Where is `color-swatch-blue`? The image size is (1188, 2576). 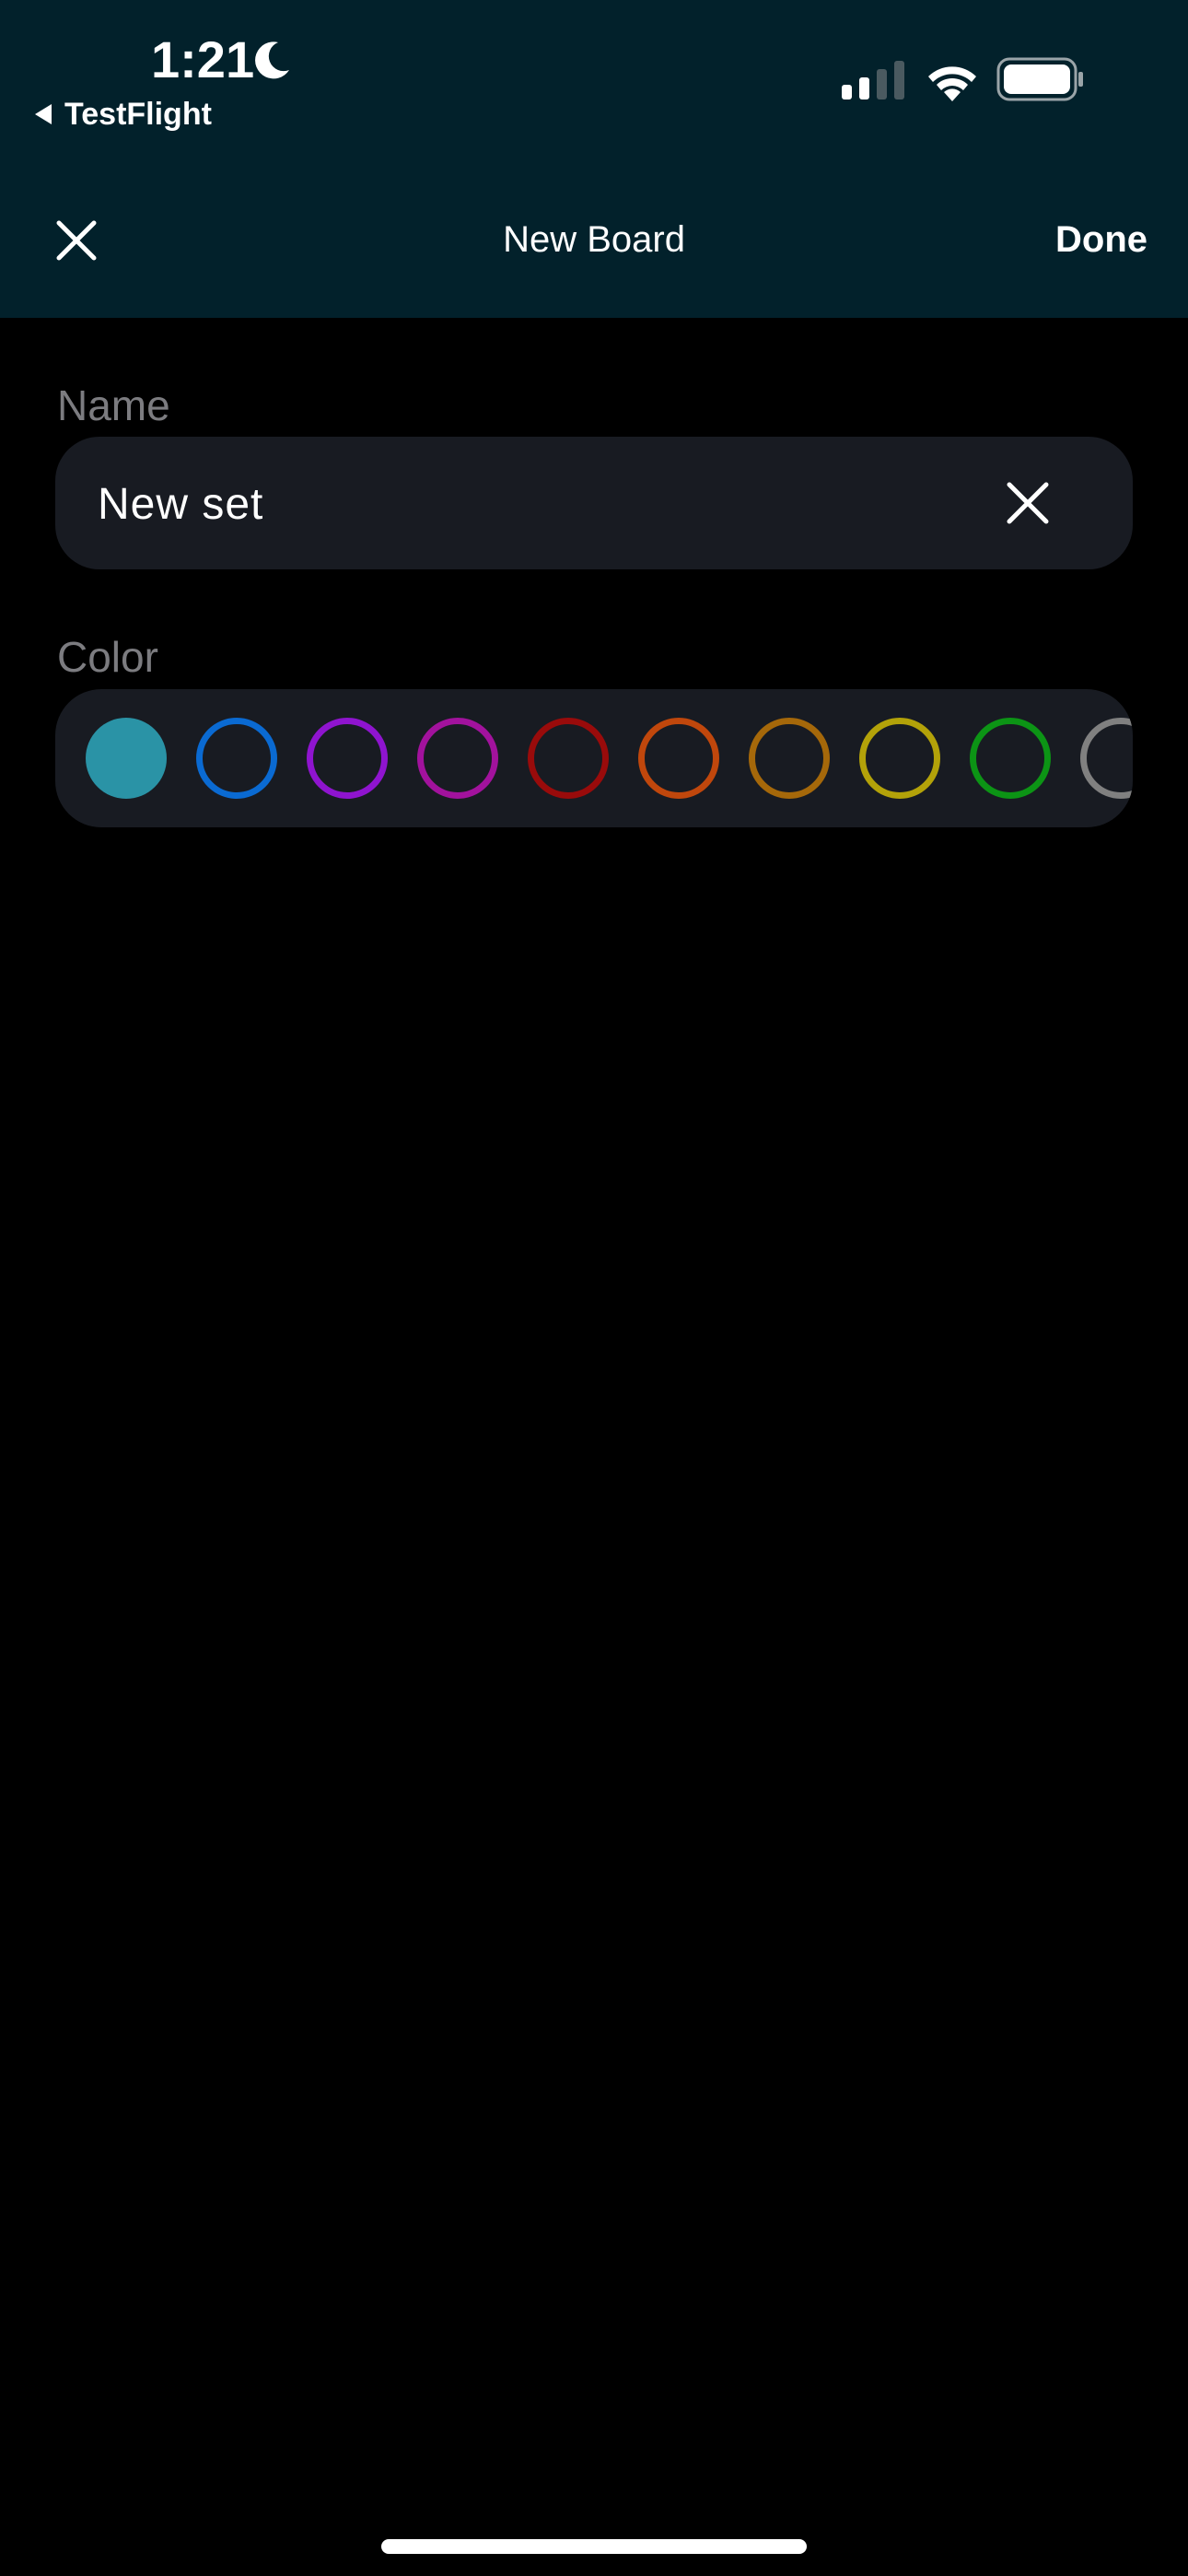 color-swatch-blue is located at coordinates (236, 758).